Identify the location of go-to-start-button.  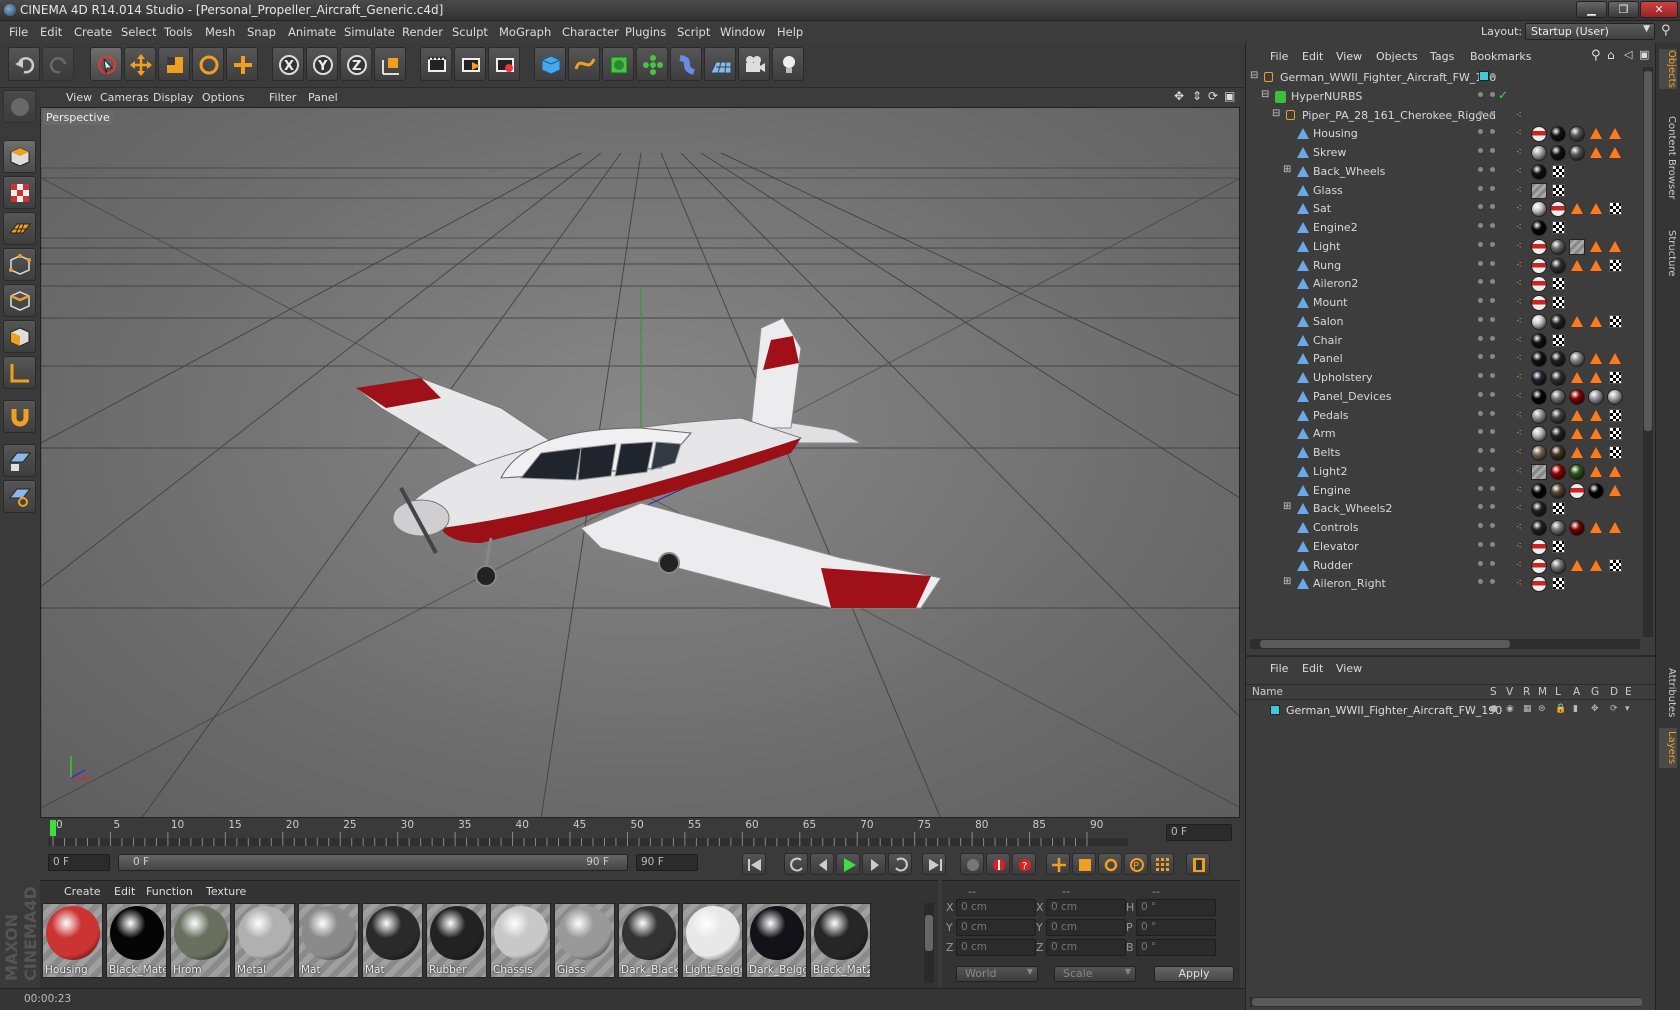
(754, 864).